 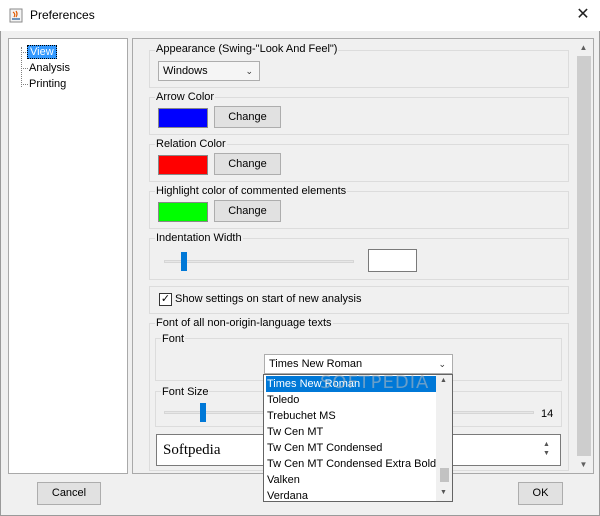 What do you see at coordinates (47, 84) in the screenshot?
I see `tree-item-printing: Printing` at bounding box center [47, 84].